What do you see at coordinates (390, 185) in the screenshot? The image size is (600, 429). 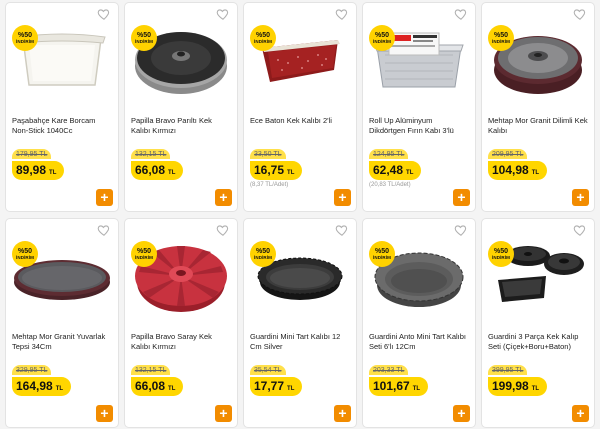 I see `unit-price: (20,83 TL/Adet)` at bounding box center [390, 185].